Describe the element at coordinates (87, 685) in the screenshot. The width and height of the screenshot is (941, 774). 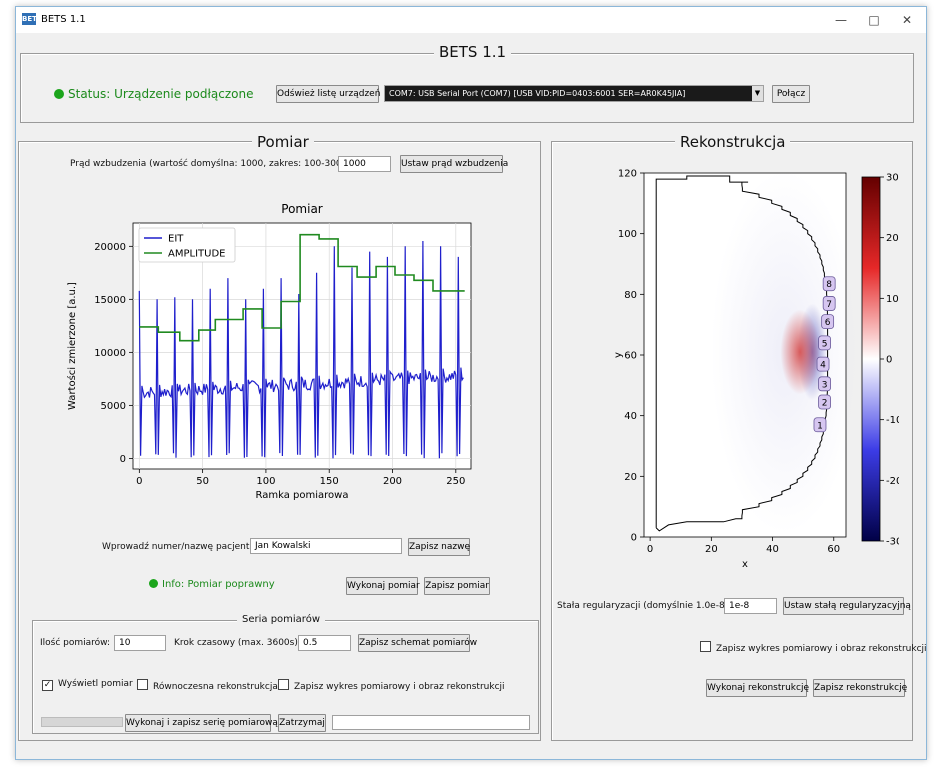
I see `show-measurement-checkbox: ✓ Wyświetl pomiar` at that location.